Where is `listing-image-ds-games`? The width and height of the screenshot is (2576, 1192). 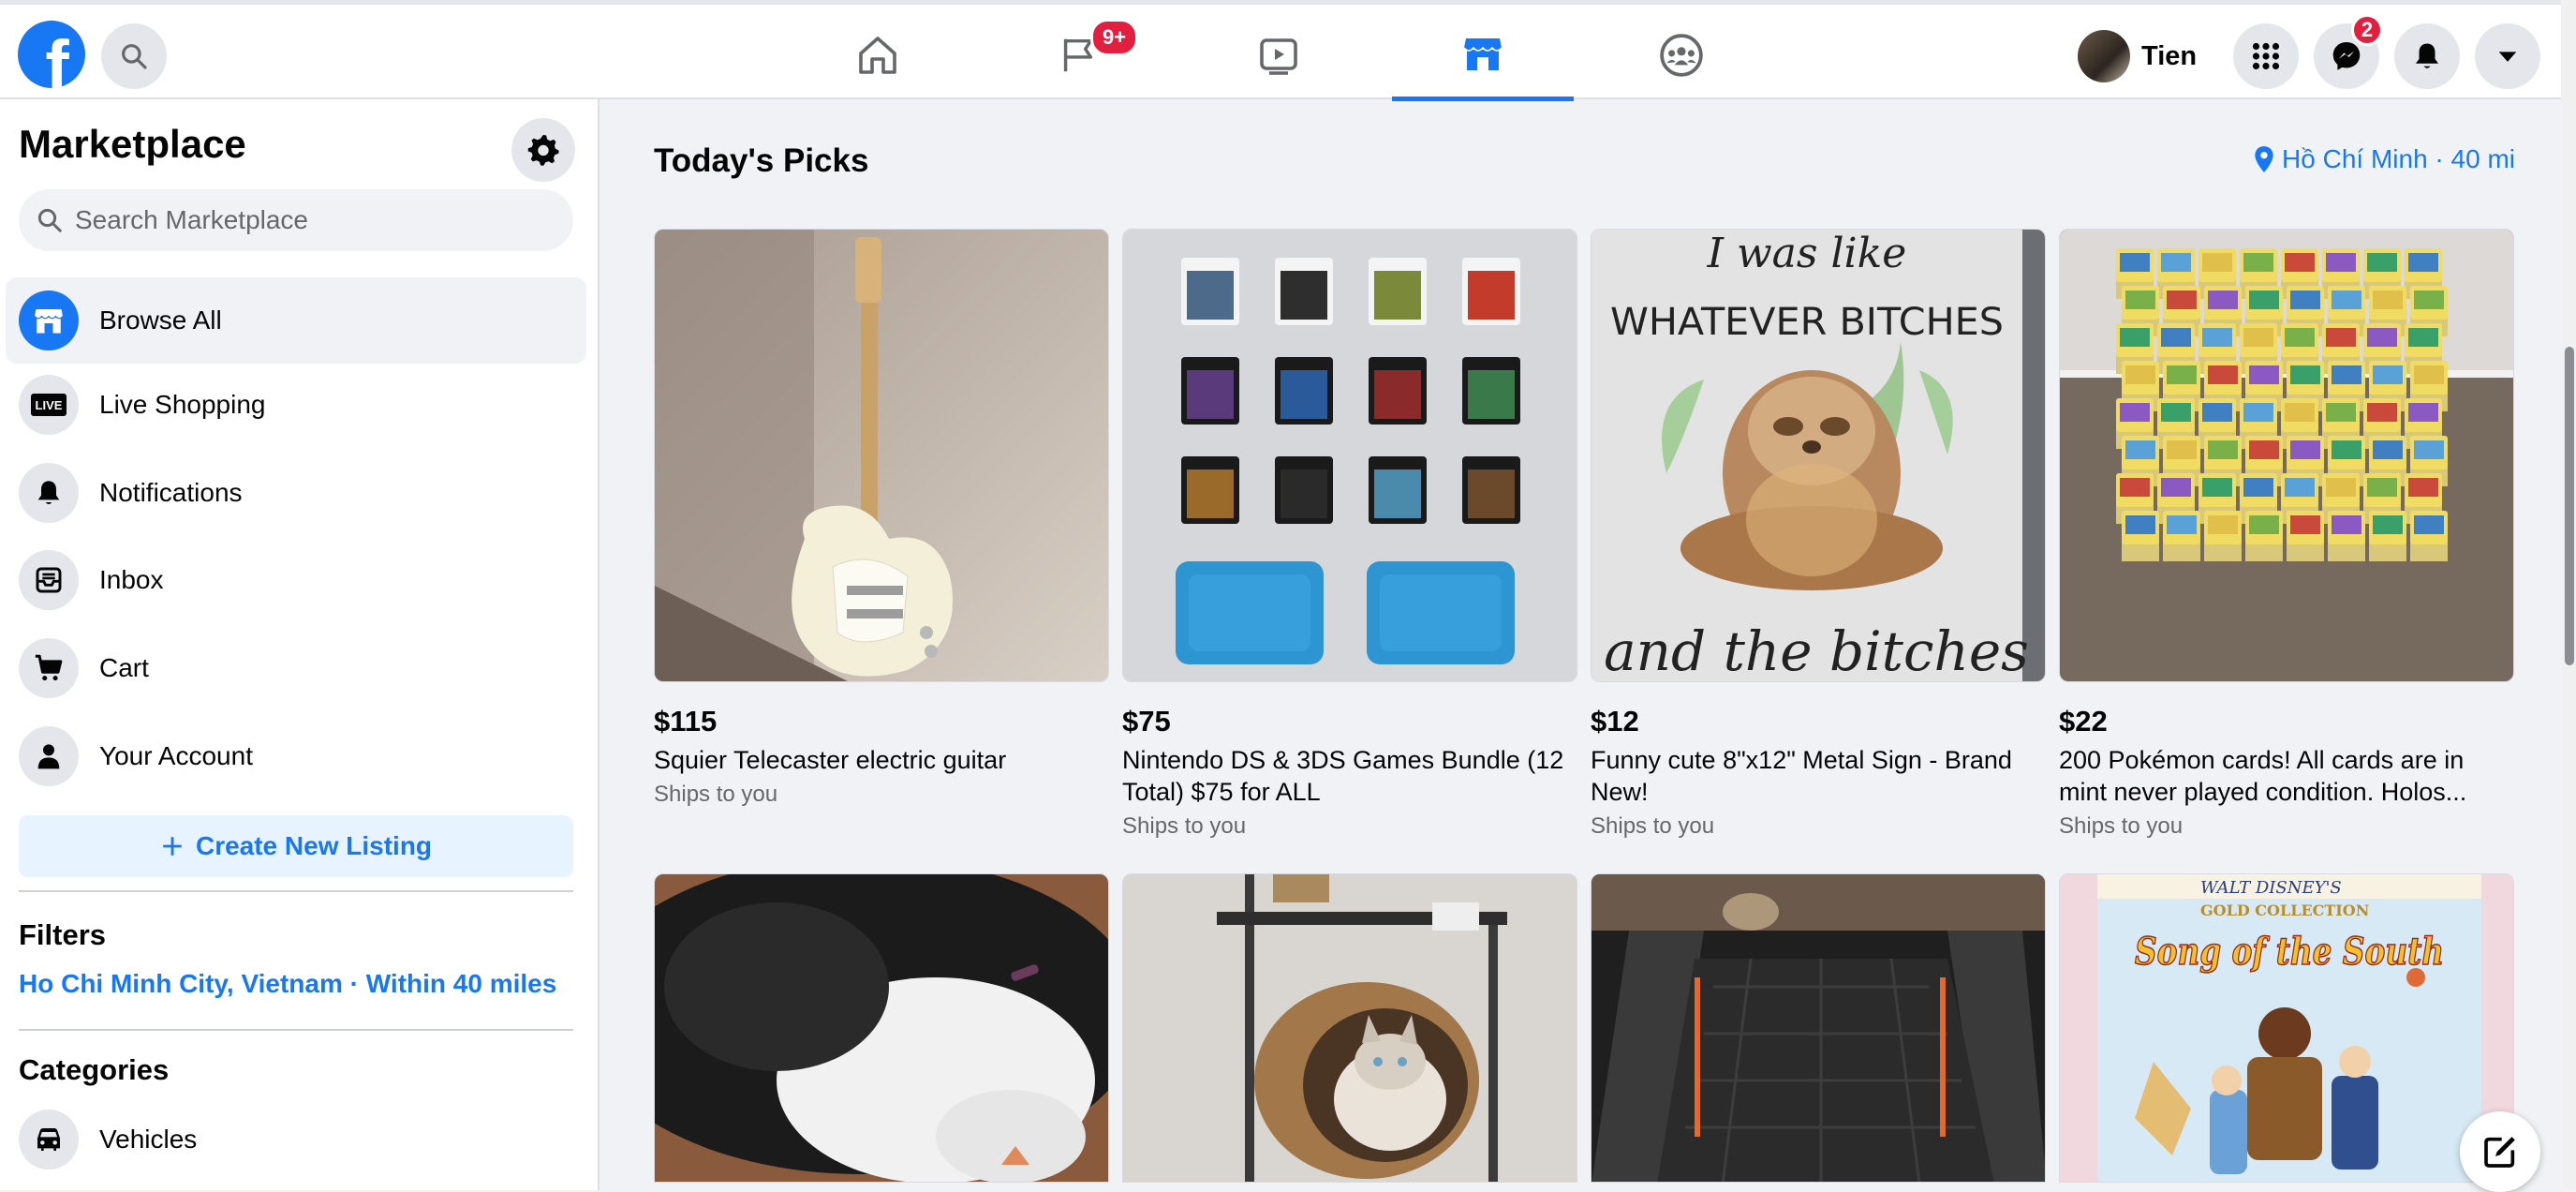 listing-image-ds-games is located at coordinates (1349, 455).